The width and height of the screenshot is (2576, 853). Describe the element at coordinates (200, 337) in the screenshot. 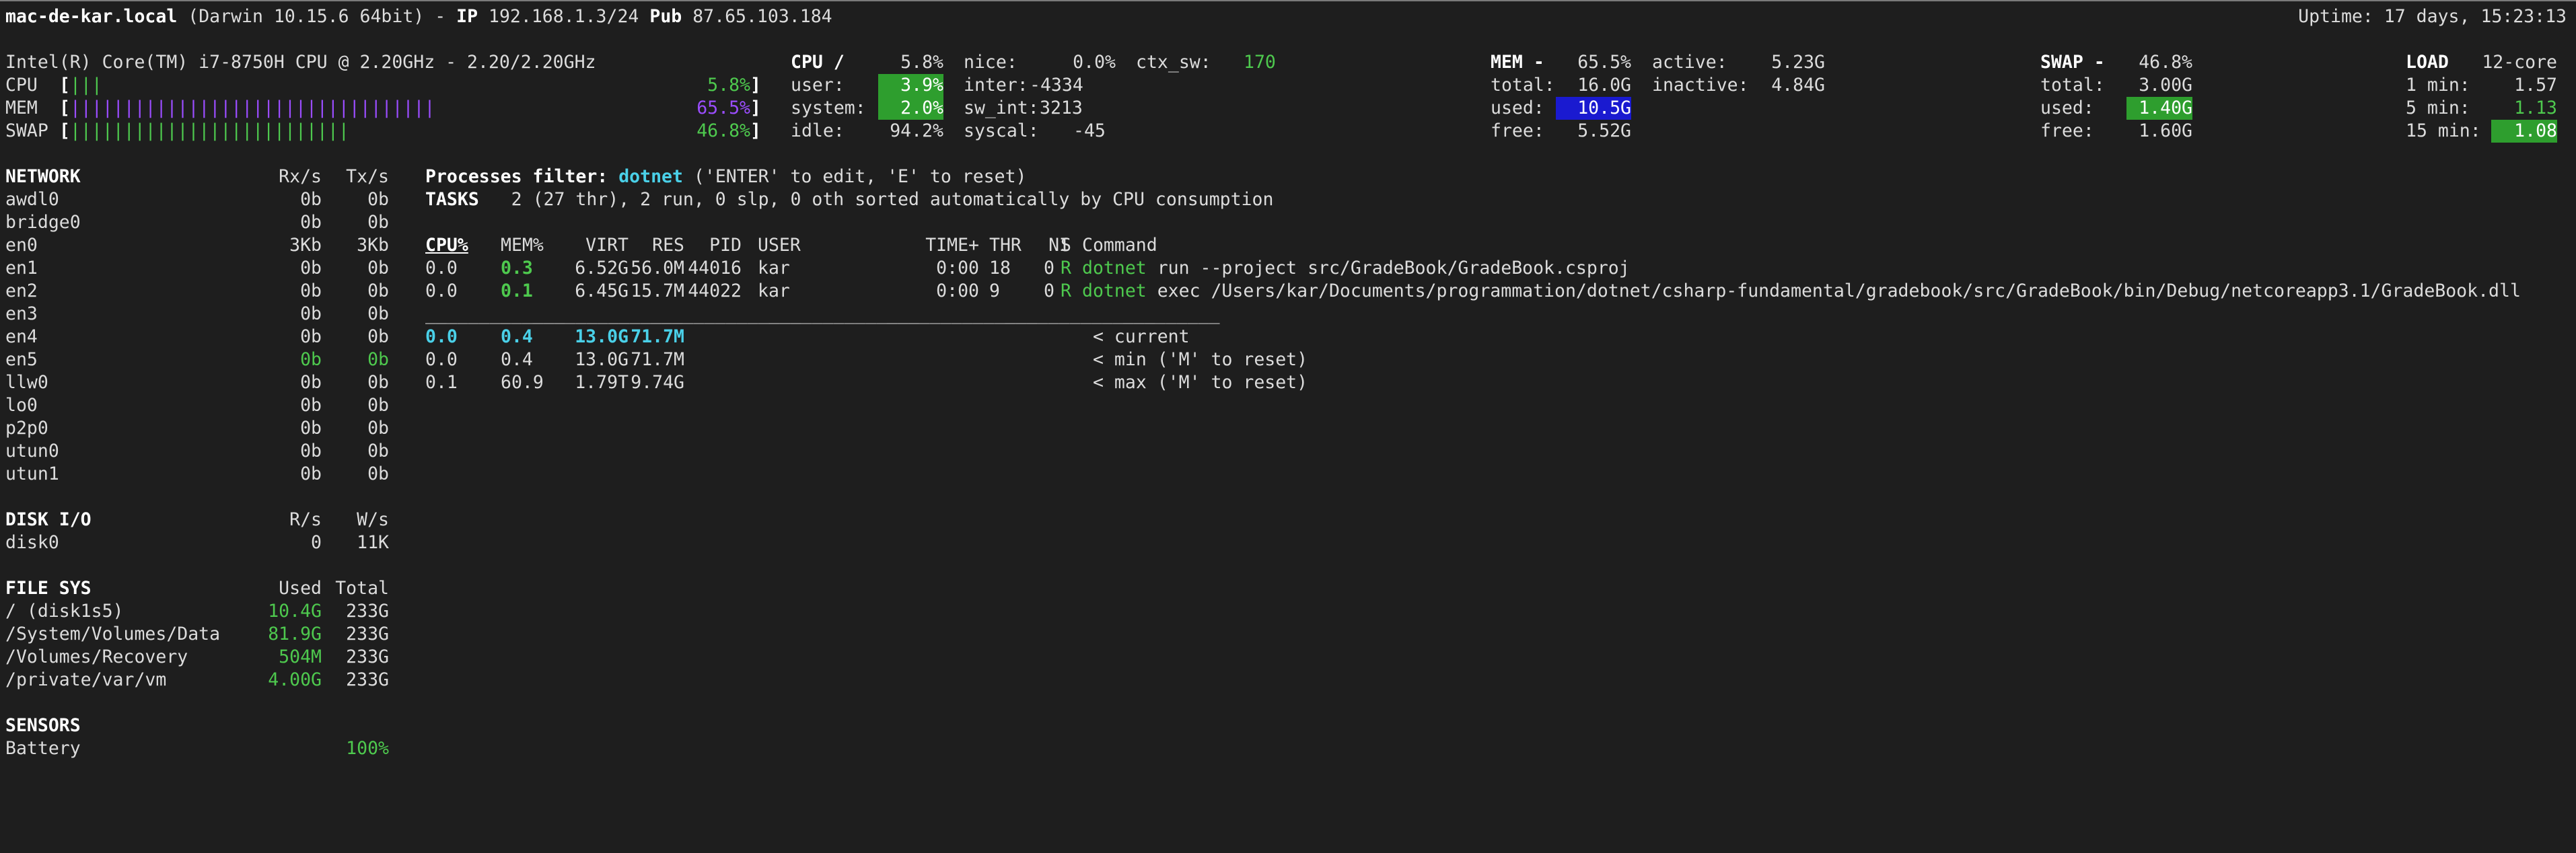

I see `network-row: en4 0b 0b` at that location.